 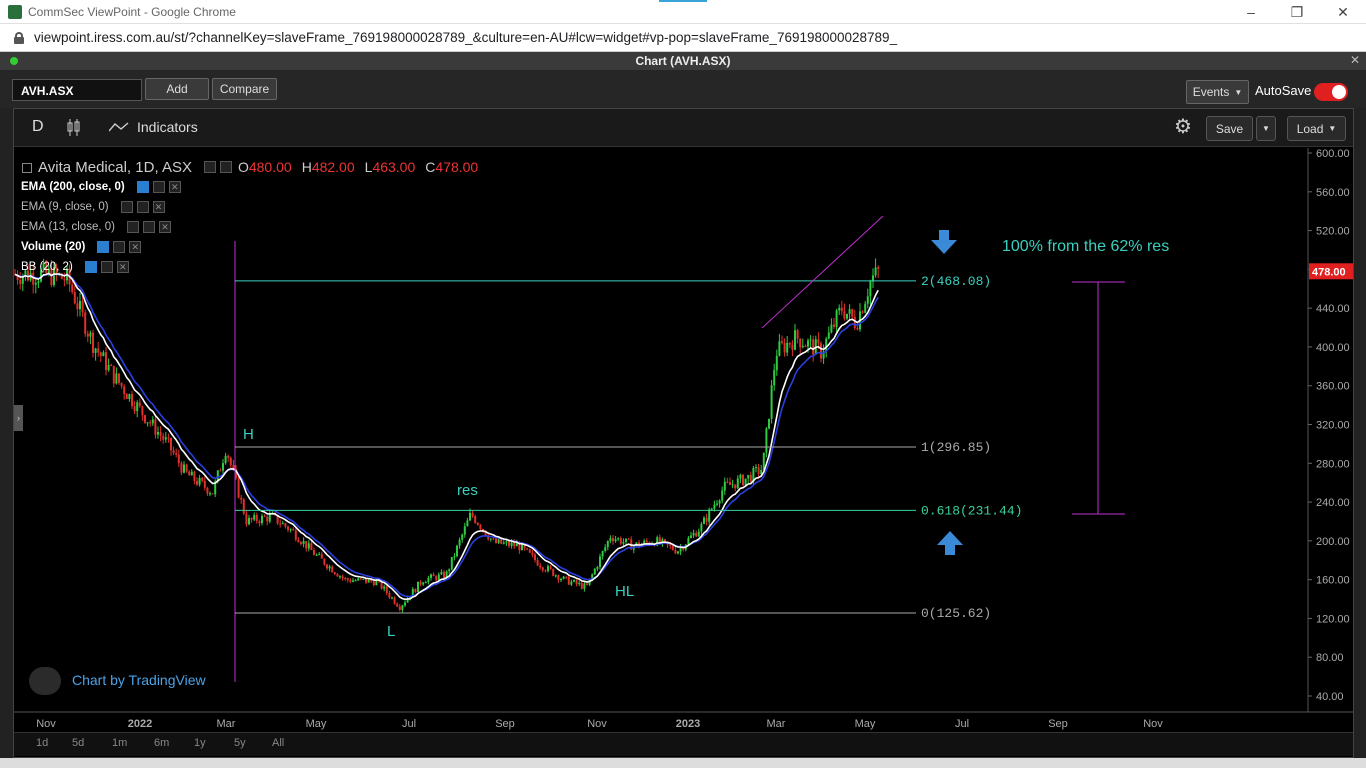 I want to click on range-button-1y: 1y, so click(x=200, y=743).